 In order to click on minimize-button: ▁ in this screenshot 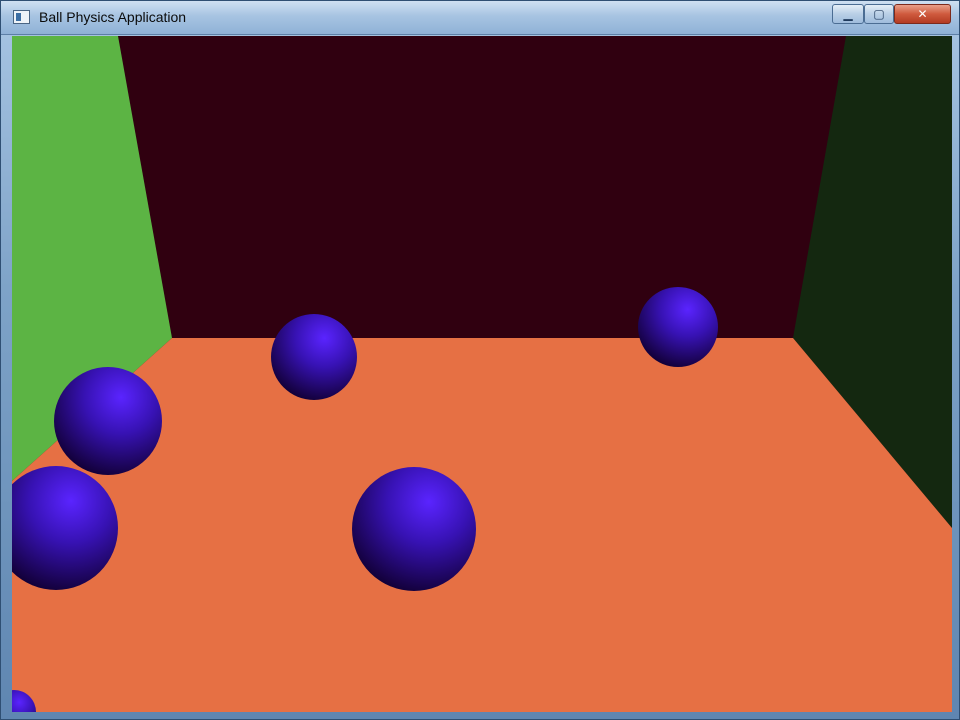, I will do `click(848, 14)`.